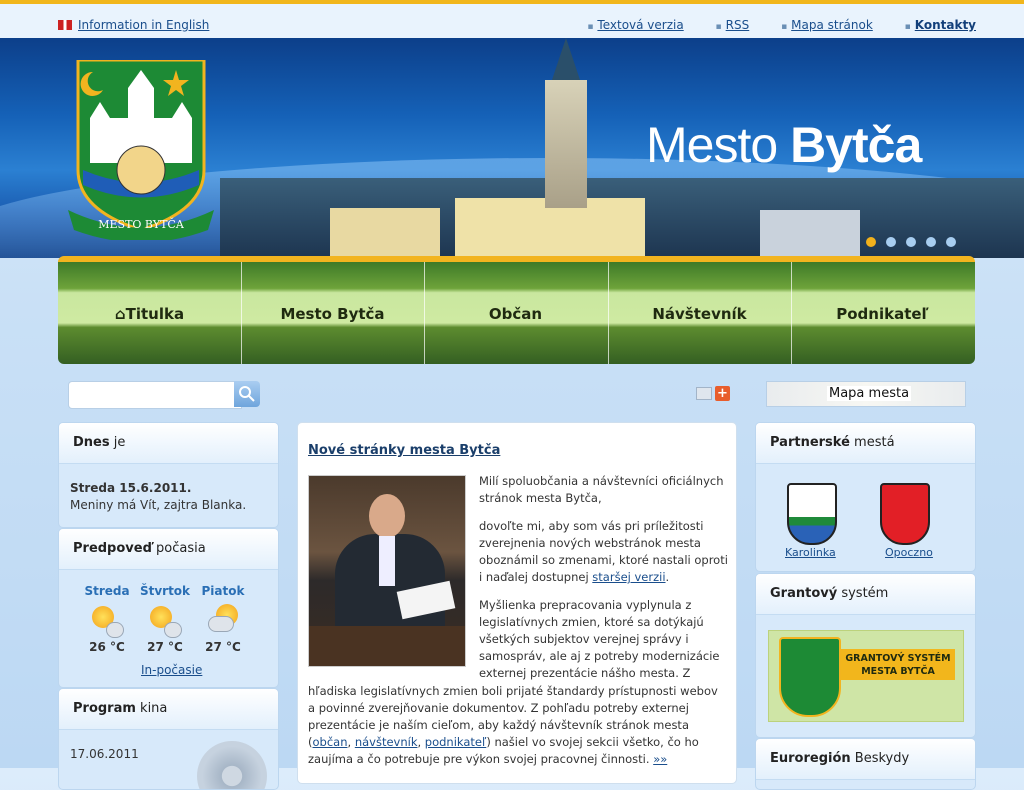 Image resolution: width=1024 pixels, height=790 pixels. I want to click on brand-word1: Mesto, so click(712, 145).